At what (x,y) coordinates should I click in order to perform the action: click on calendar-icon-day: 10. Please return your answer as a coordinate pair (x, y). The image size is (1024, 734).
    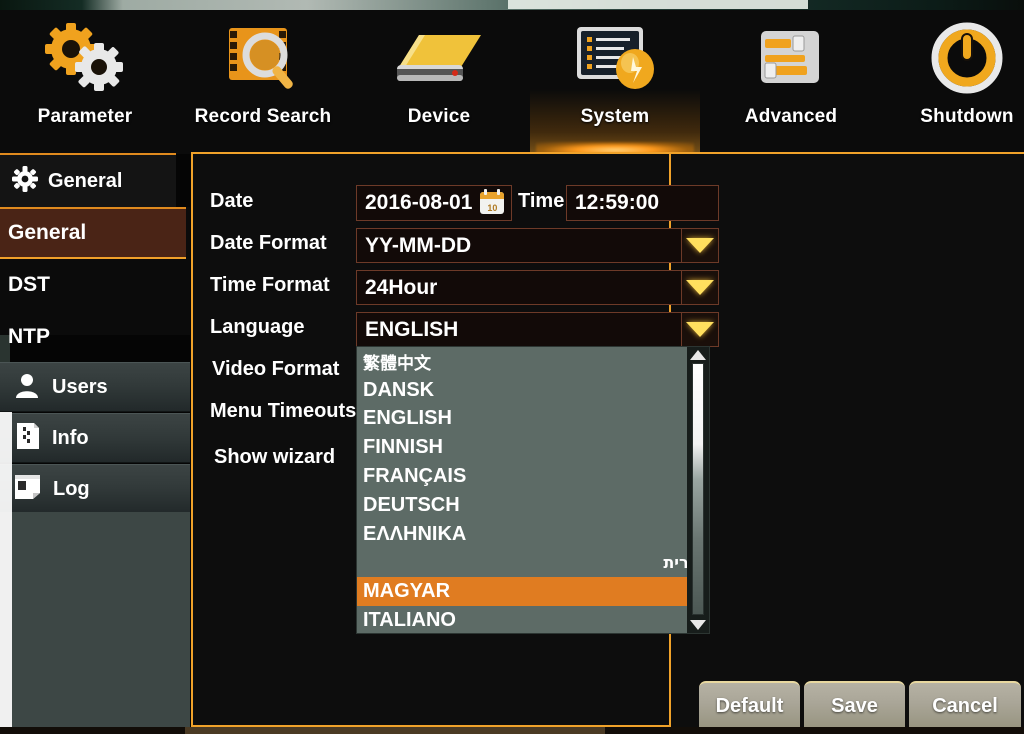
    Looking at the image, I should click on (492, 208).